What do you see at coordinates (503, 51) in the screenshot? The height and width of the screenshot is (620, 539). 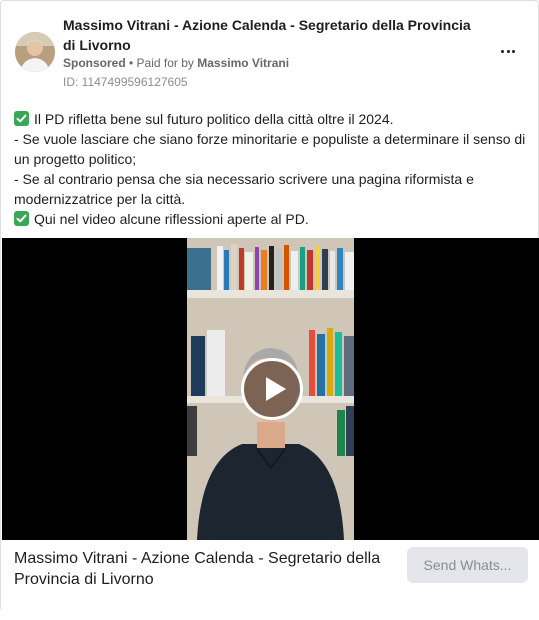 I see `more-horizontal-icon` at bounding box center [503, 51].